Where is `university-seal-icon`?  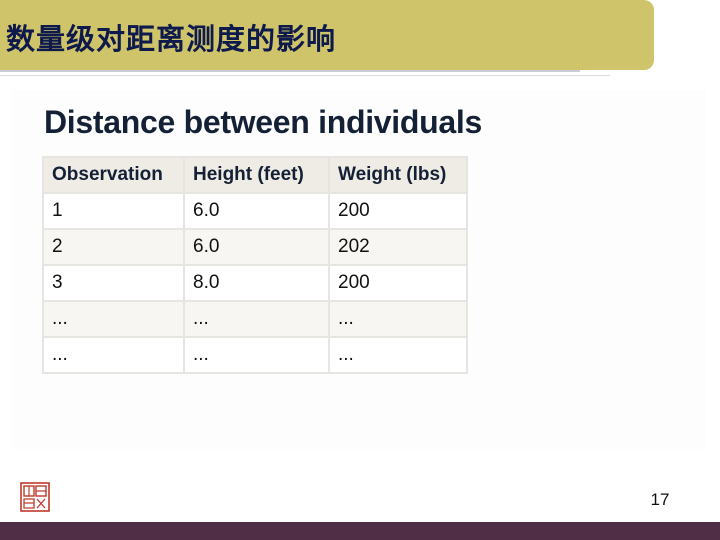
university-seal-icon is located at coordinates (35, 497).